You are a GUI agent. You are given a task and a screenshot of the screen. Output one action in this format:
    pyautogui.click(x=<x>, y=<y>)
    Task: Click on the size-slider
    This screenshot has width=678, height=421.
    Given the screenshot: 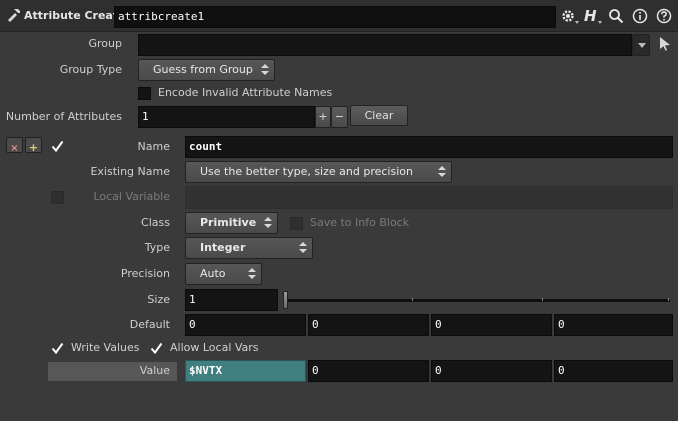 What is the action you would take?
    pyautogui.click(x=477, y=300)
    